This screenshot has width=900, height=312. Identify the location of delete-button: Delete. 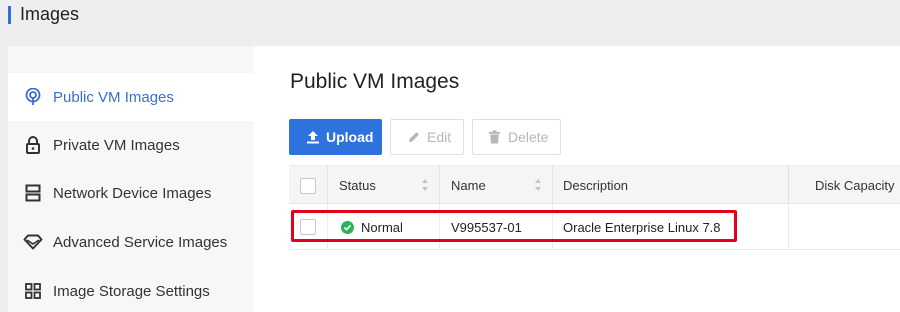
(516, 137).